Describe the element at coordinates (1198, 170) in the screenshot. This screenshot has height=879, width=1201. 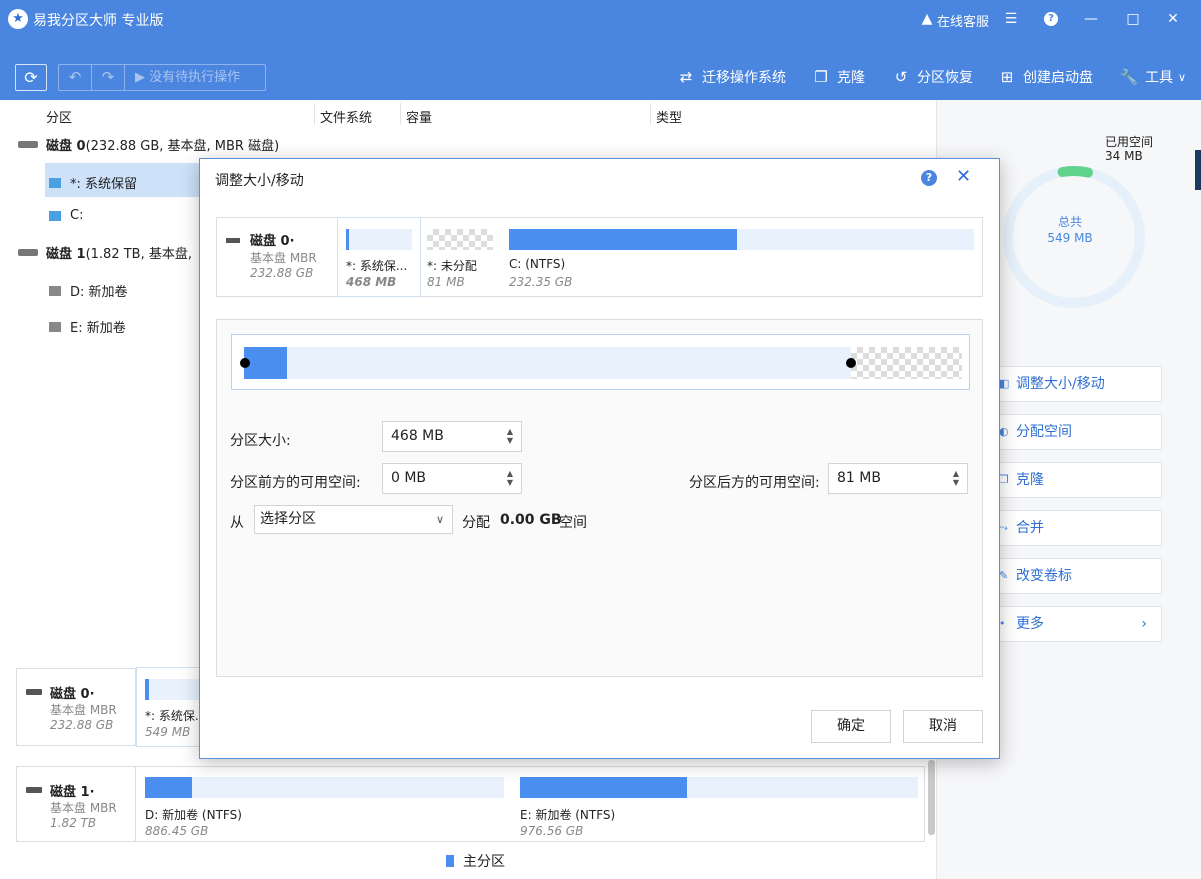
I see `window-edge` at that location.